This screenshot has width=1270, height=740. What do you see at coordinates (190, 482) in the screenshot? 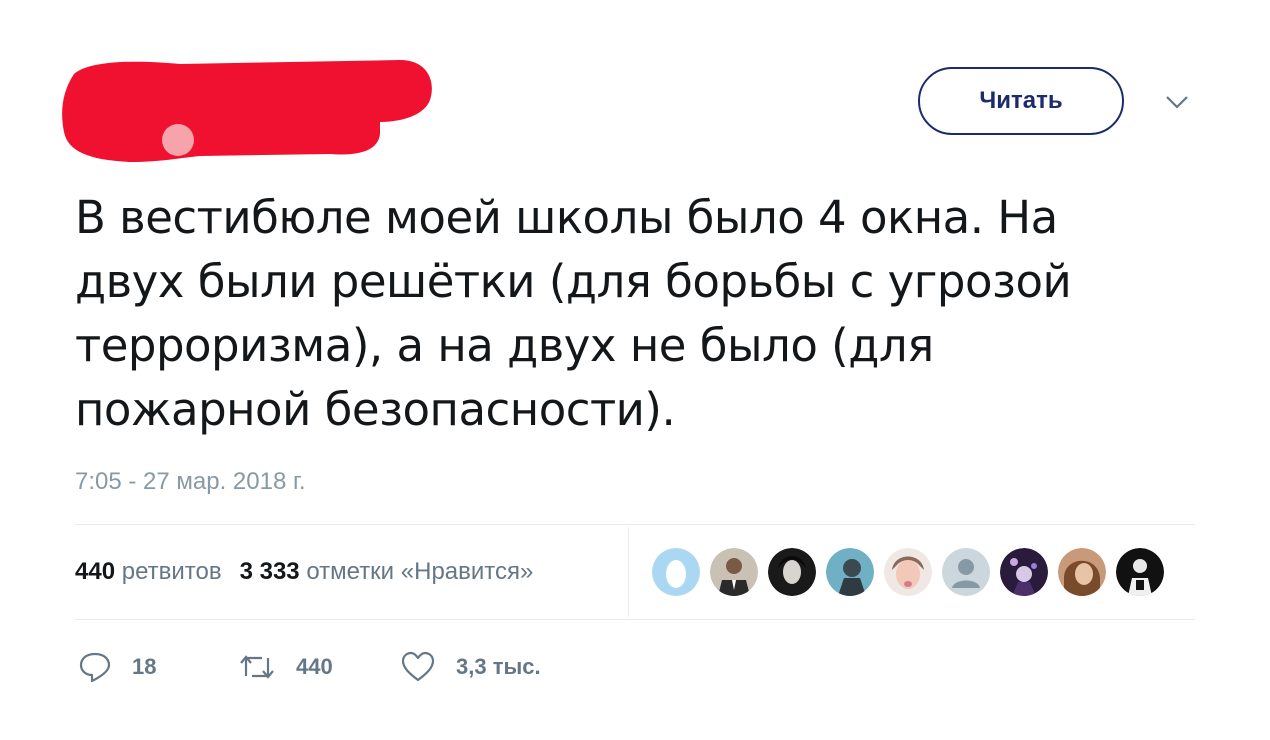
I see `tweet-timestamp: 7:05 - 27 мар. 2018 г.` at bounding box center [190, 482].